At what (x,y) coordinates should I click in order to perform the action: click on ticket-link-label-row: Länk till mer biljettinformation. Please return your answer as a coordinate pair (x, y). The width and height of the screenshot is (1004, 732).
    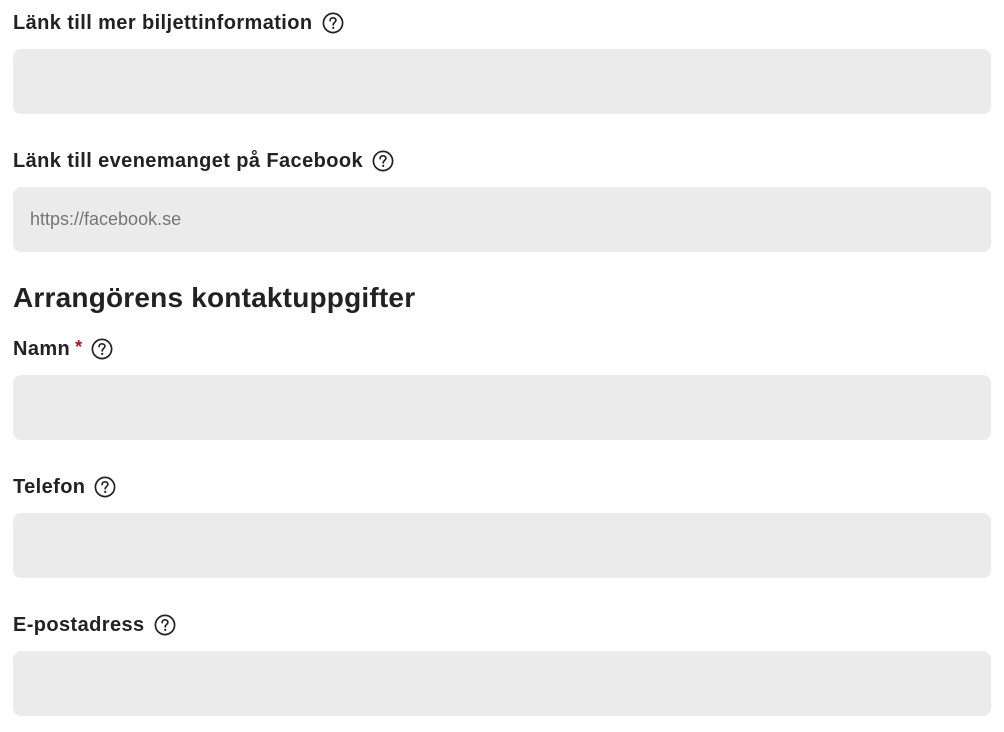
    Looking at the image, I should click on (178, 23).